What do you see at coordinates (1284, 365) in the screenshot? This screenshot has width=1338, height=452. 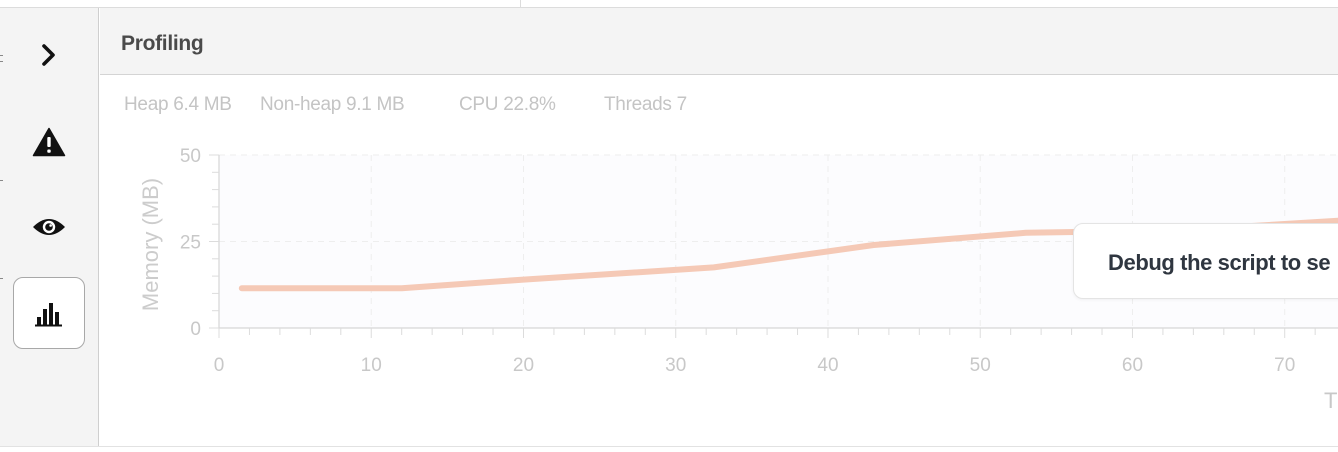 I see `x-tick-label: 70` at bounding box center [1284, 365].